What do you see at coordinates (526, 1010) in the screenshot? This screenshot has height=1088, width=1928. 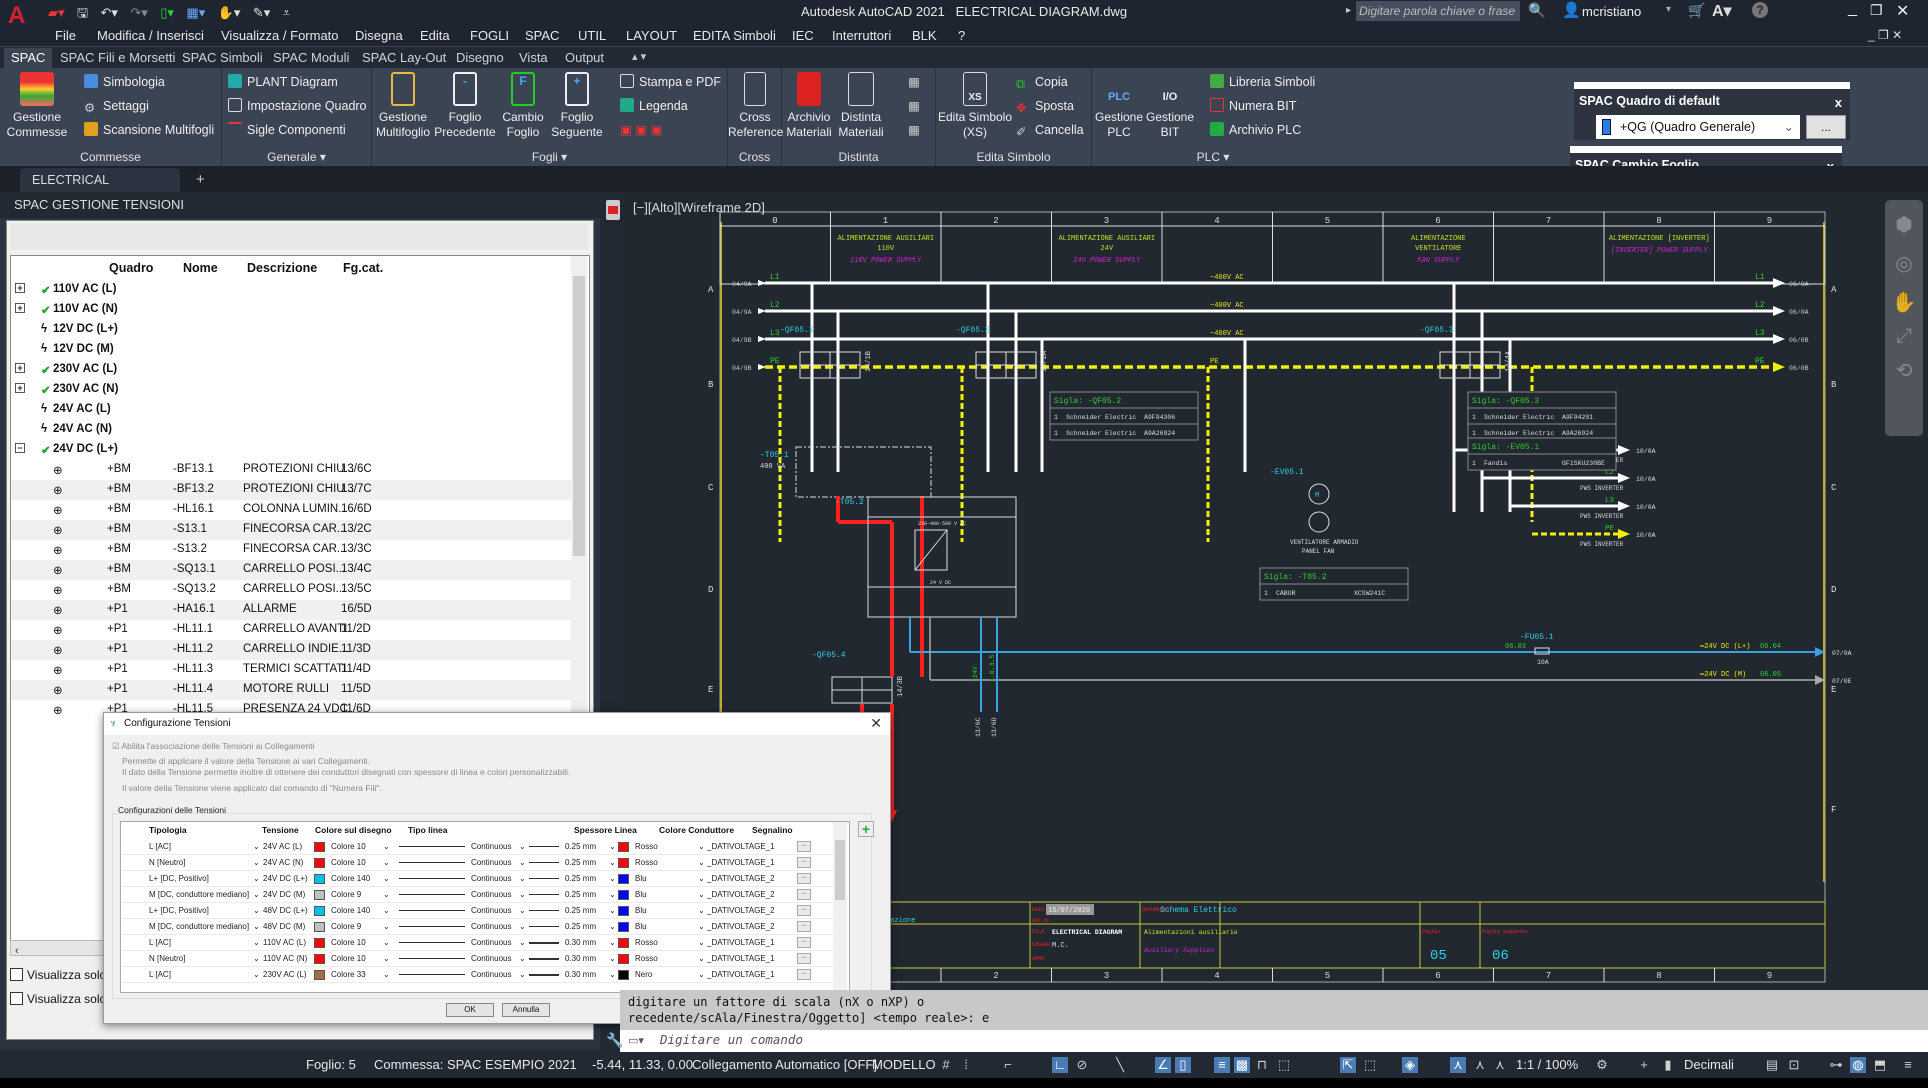 I see `cancel-button: Annulla` at bounding box center [526, 1010].